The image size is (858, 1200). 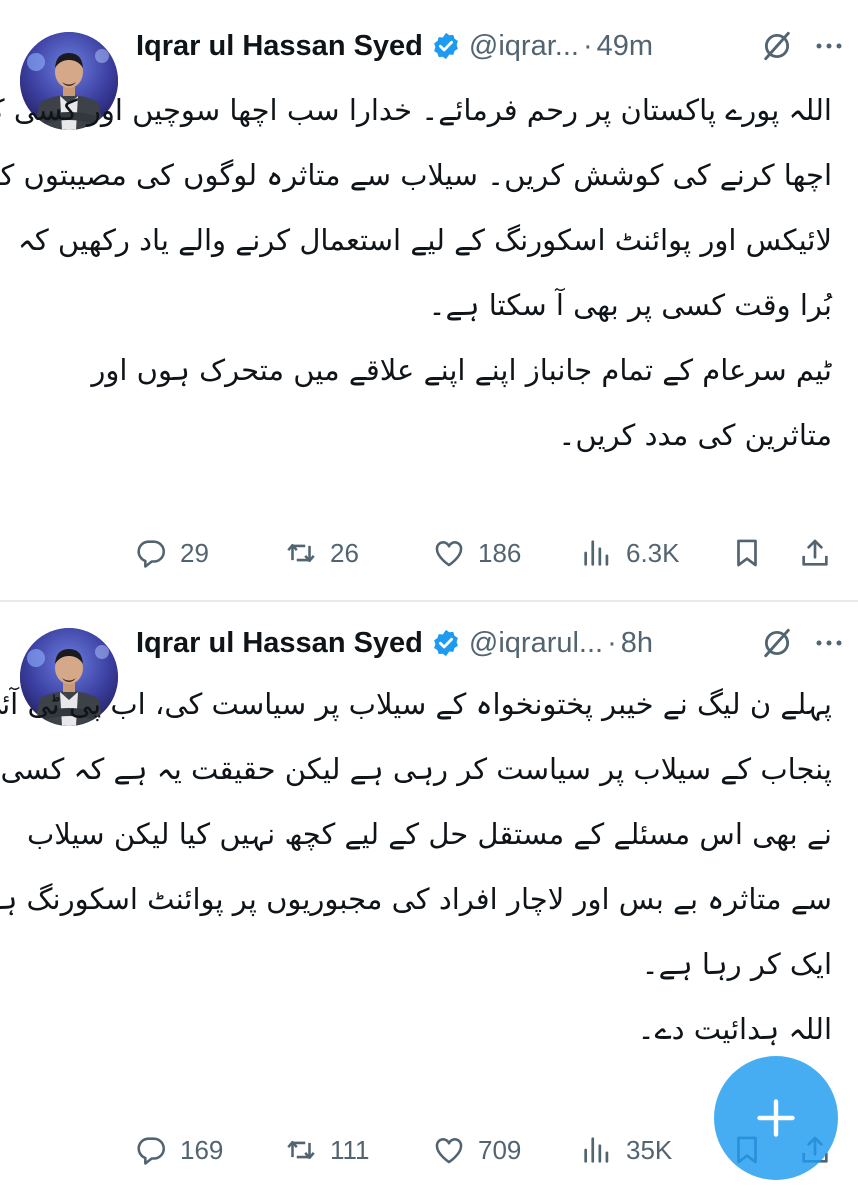 I want to click on like-button: 709, so click(x=476, y=1150).